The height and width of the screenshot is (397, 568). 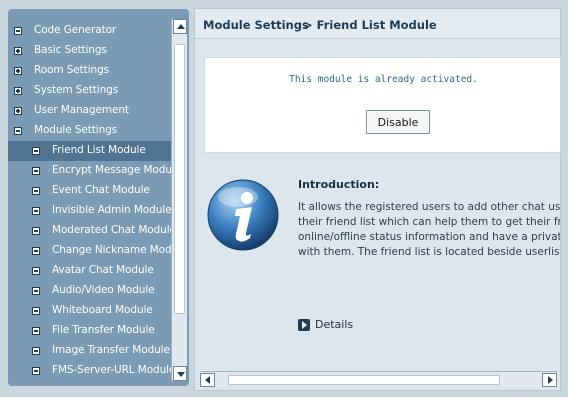 I want to click on sidebar-item: Image Transfer Module, so click(x=89, y=351).